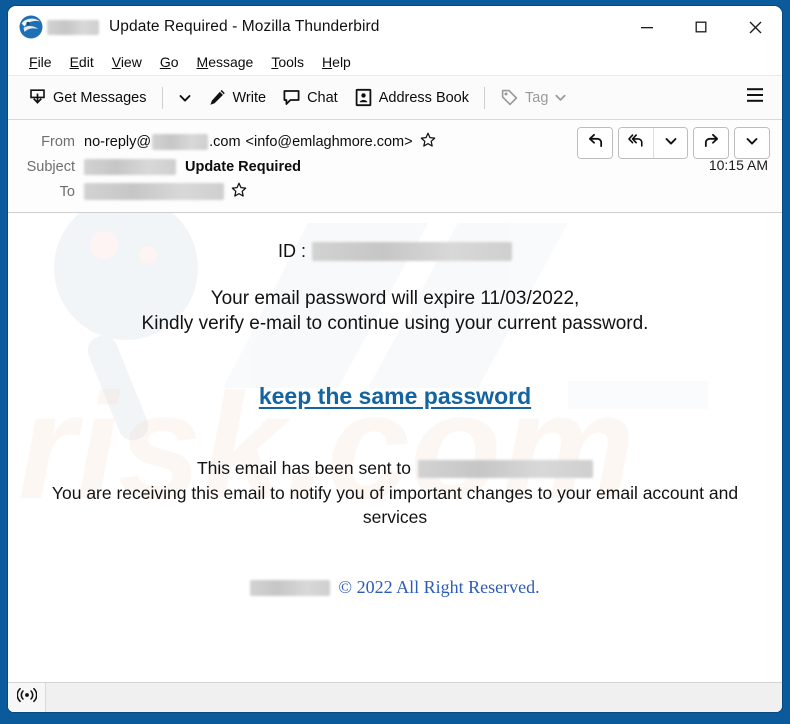  What do you see at coordinates (130, 166) in the screenshot?
I see `subject-prefix-redacted` at bounding box center [130, 166].